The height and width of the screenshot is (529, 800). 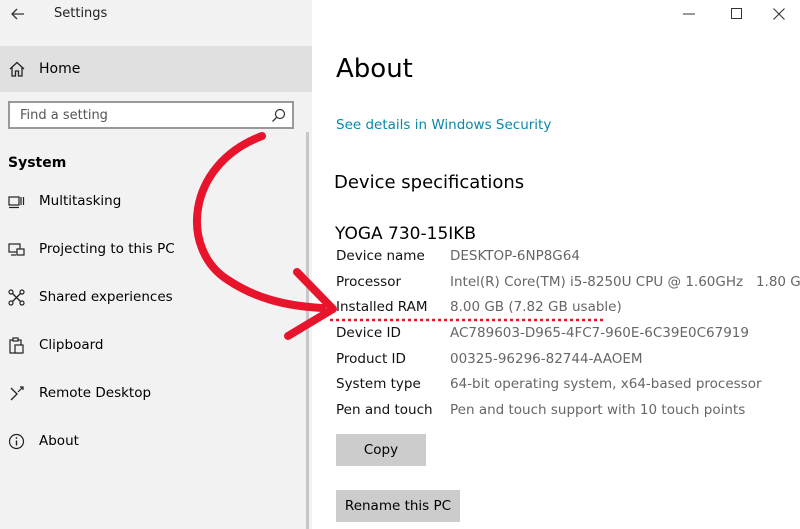 I want to click on sidebar-item-label: Remote Desktop, so click(x=95, y=393).